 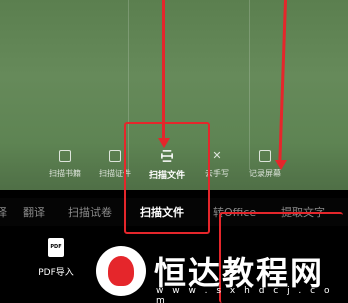 What do you see at coordinates (56, 258) in the screenshot?
I see `pdf-import-button: PDF PDF导入` at bounding box center [56, 258].